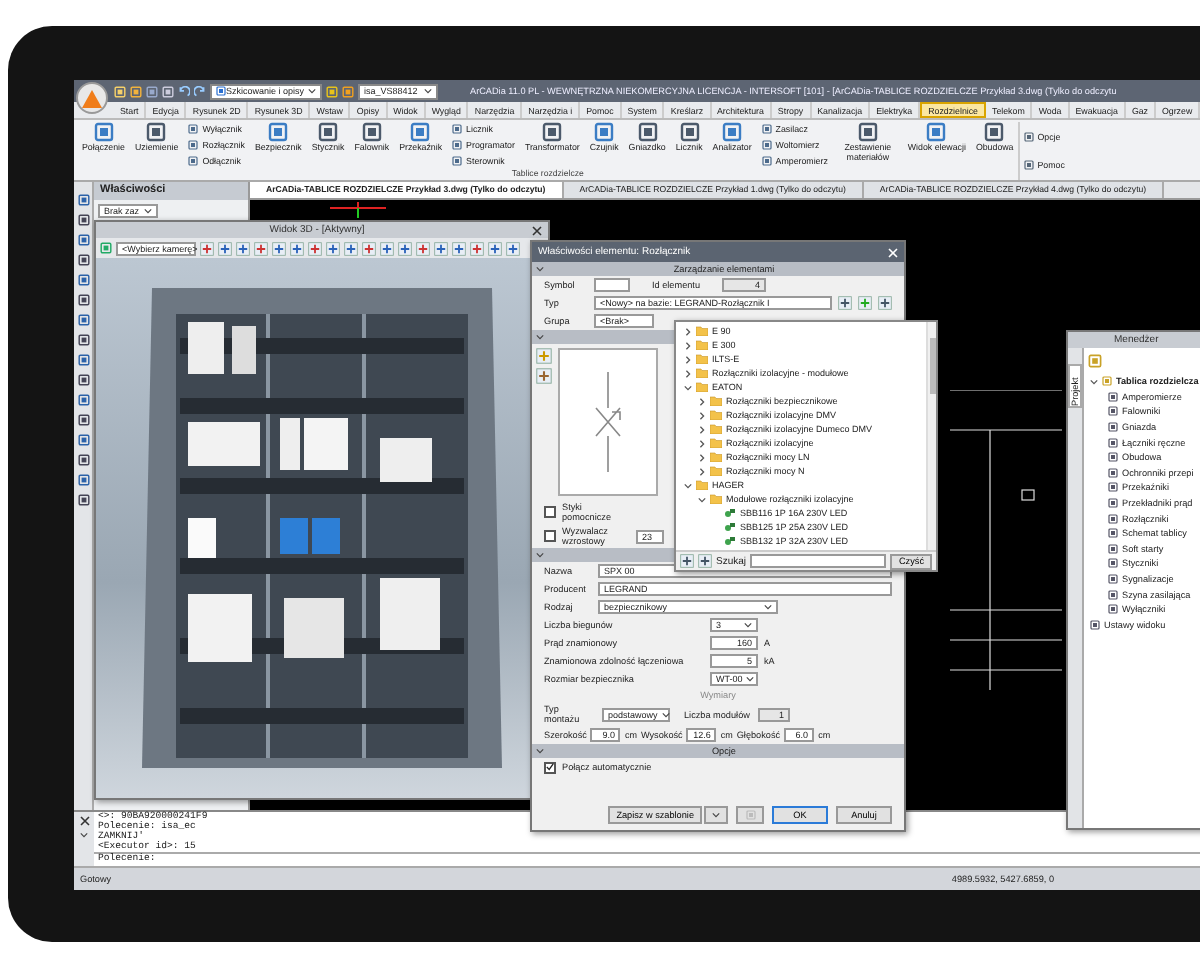  Describe the element at coordinates (865, 303) in the screenshot. I see `add-icon` at that location.